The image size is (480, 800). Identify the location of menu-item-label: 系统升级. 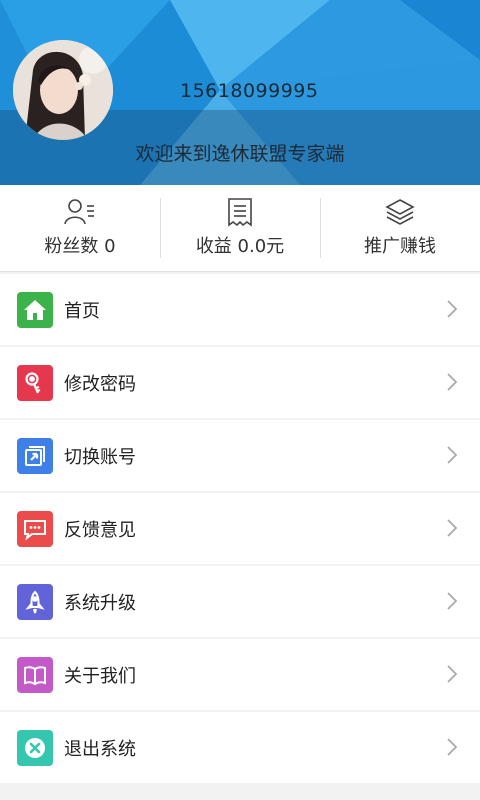
(100, 603).